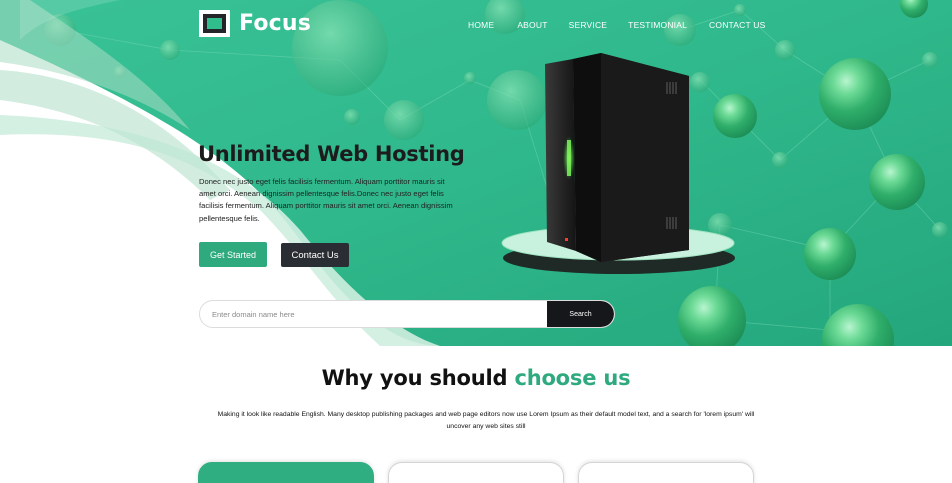 The height and width of the screenshot is (483, 952). Describe the element at coordinates (657, 25) in the screenshot. I see `nav-testimonial: TESTIMONIAL` at that location.